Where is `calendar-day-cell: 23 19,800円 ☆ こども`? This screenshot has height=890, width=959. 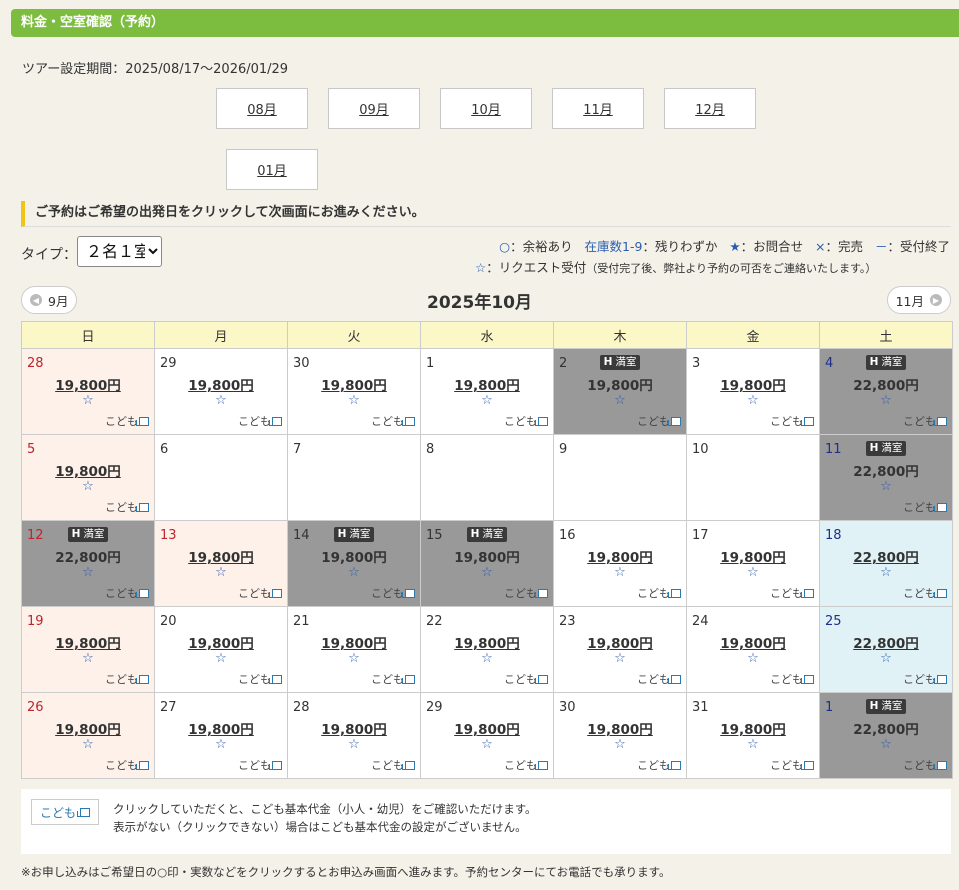
calendar-day-cell: 23 19,800円 ☆ こども is located at coordinates (620, 649).